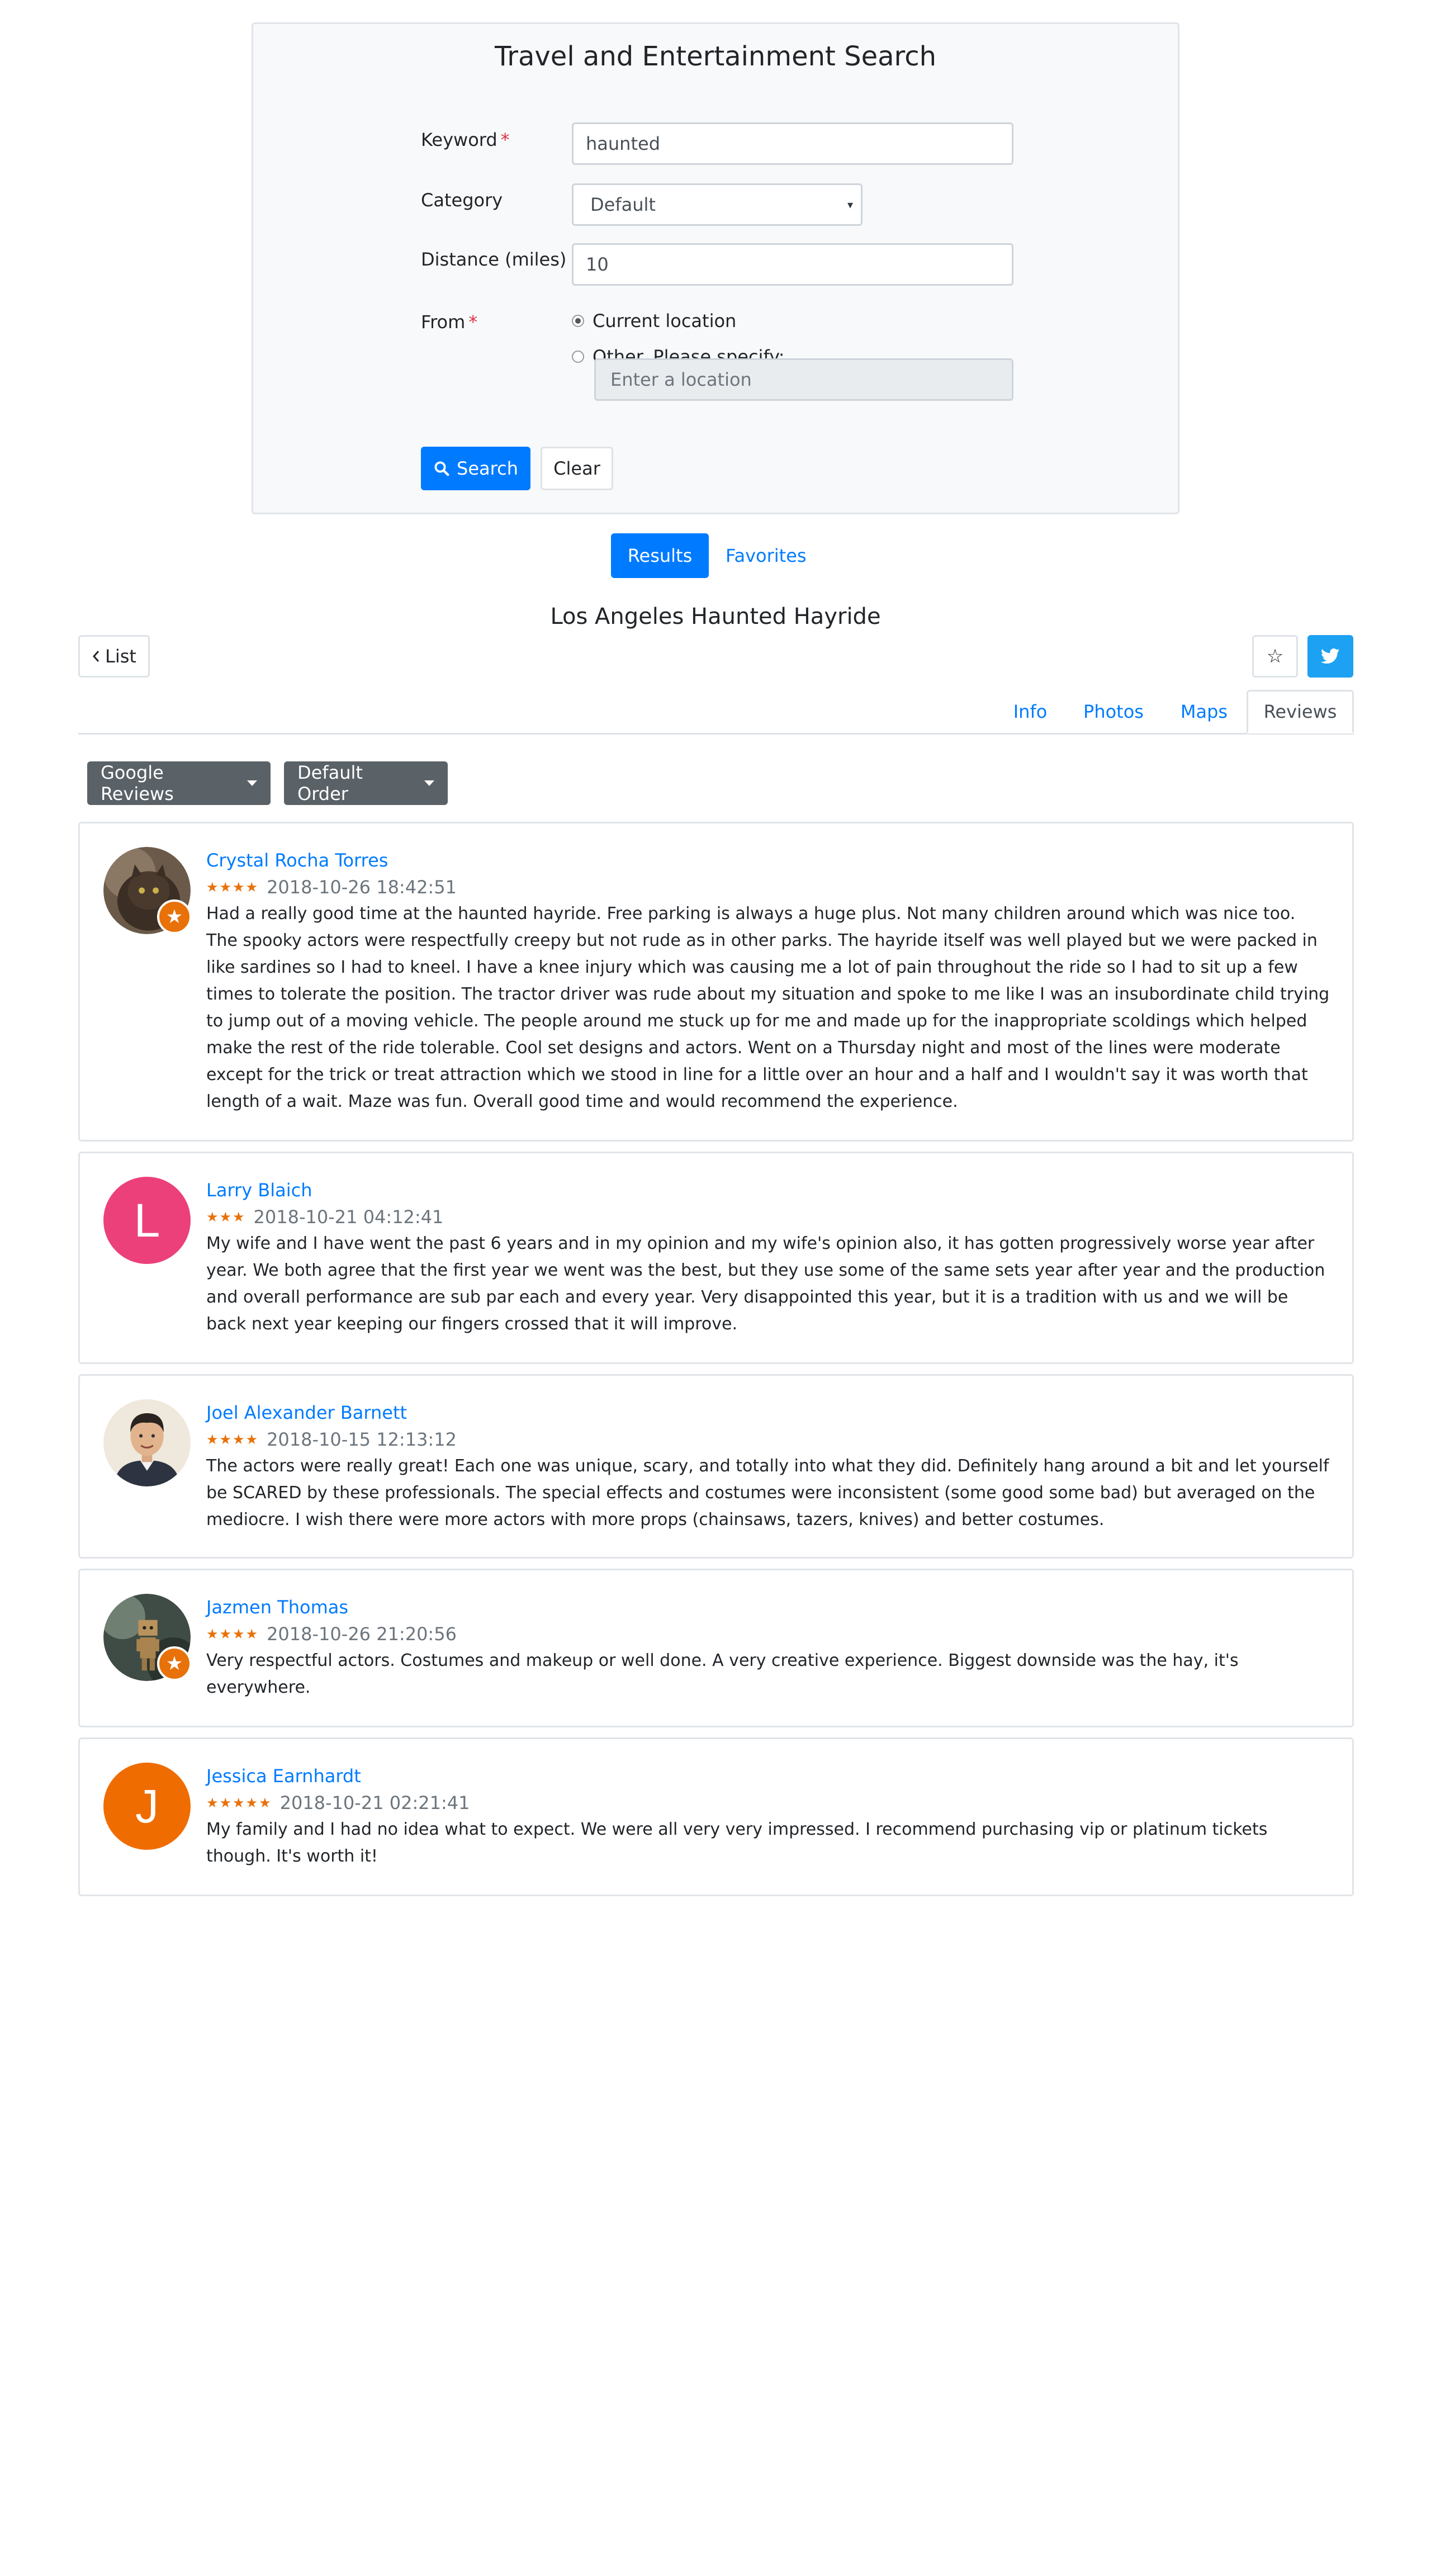  I want to click on twitter-icon, so click(1330, 656).